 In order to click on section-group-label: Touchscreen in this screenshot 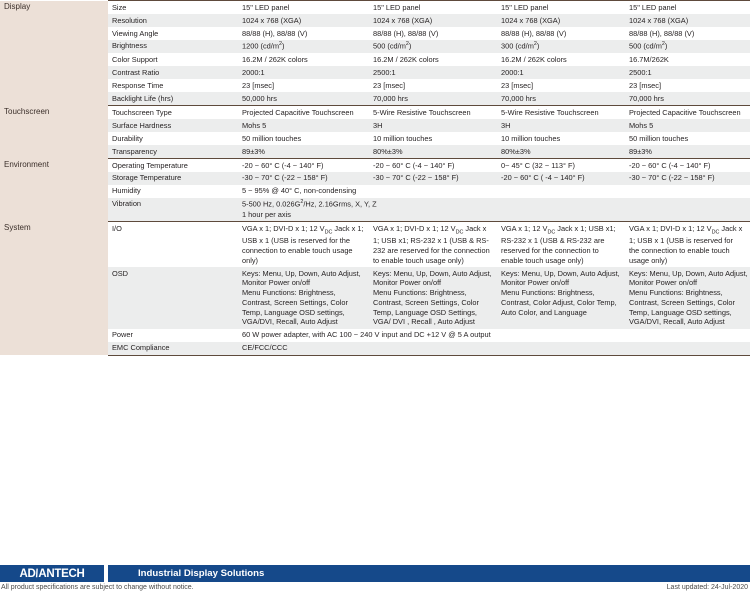, I will do `click(54, 132)`.